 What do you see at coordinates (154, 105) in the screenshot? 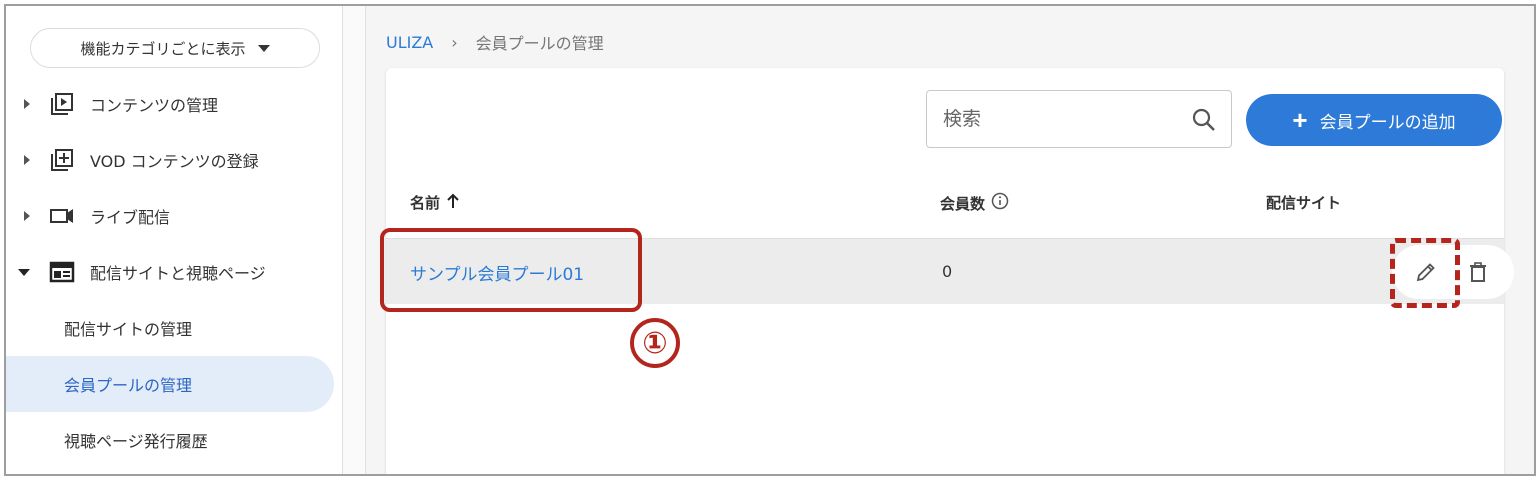
I see `sidebar-item-label: コンテンツの管理` at bounding box center [154, 105].